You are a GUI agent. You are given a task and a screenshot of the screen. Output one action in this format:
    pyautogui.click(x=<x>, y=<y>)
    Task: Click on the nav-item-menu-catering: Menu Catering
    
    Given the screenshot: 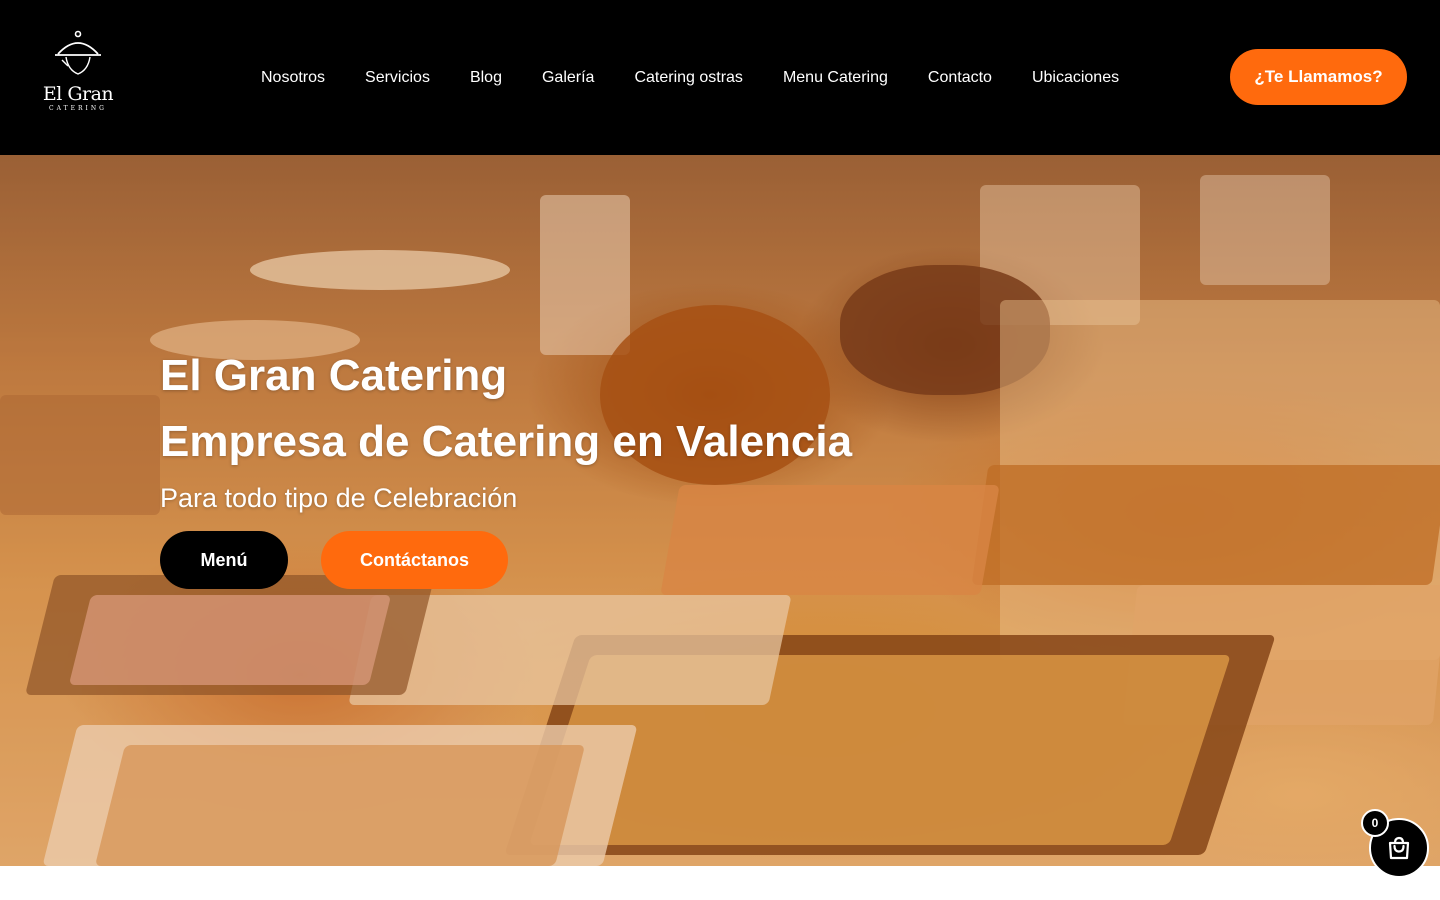 What is the action you would take?
    pyautogui.click(x=835, y=78)
    